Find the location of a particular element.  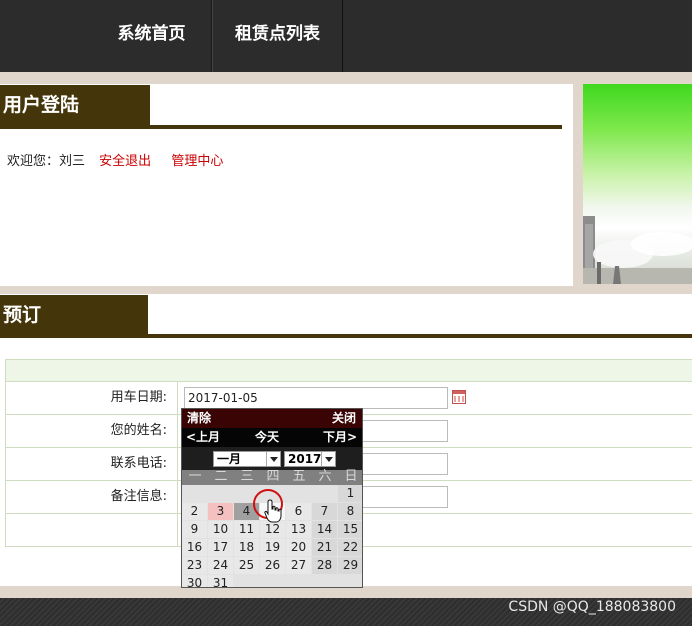

calendar-day-cell: 27 is located at coordinates (298, 565).